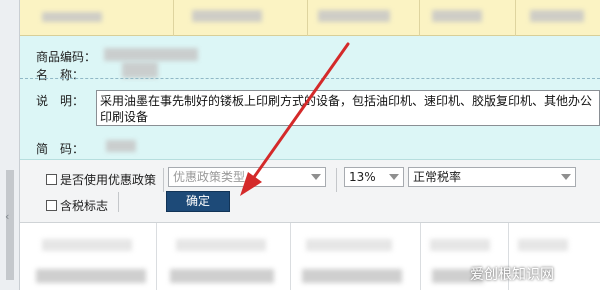 This screenshot has height=290, width=600. What do you see at coordinates (362, 177) in the screenshot?
I see `tax-rate-value: 13%` at bounding box center [362, 177].